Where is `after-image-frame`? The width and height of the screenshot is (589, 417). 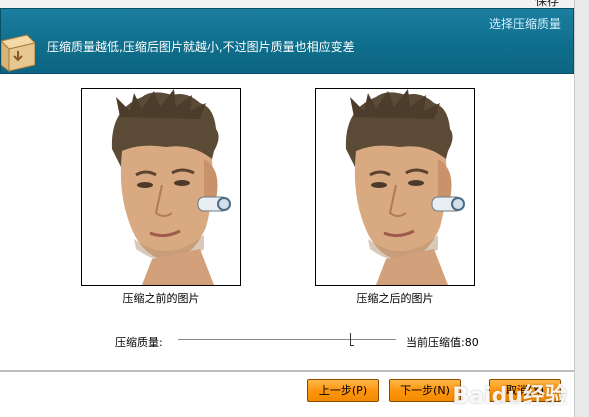
after-image-frame is located at coordinates (395, 187).